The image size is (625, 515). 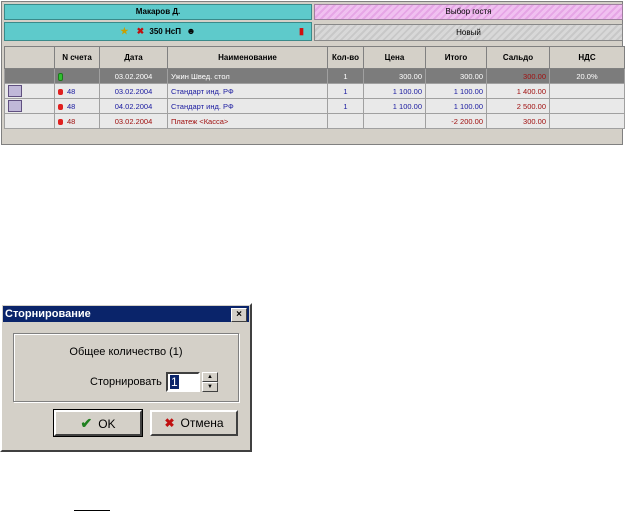 I want to click on col-price: Цена, so click(x=394, y=57).